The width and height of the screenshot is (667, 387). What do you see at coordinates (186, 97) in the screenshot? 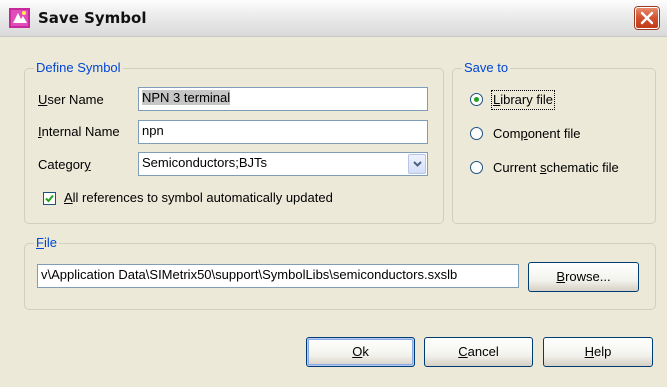
I see `user-name-value: NPN 3 terminal` at bounding box center [186, 97].